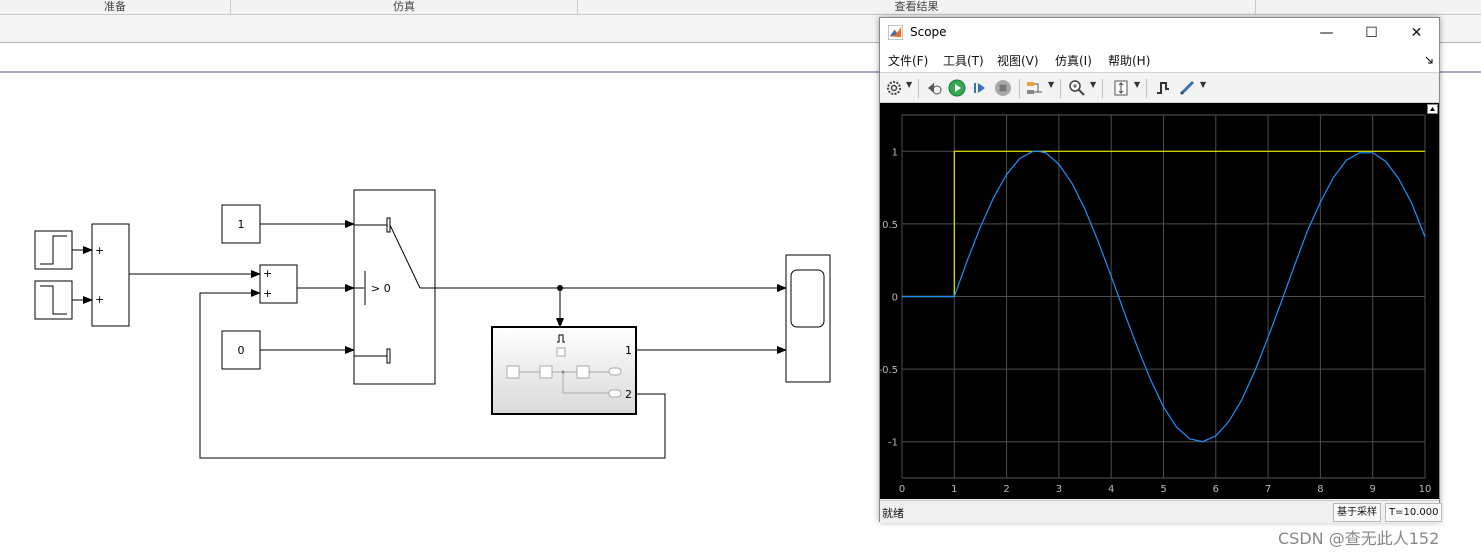  I want to click on sum2-sign-2: +, so click(267, 293).